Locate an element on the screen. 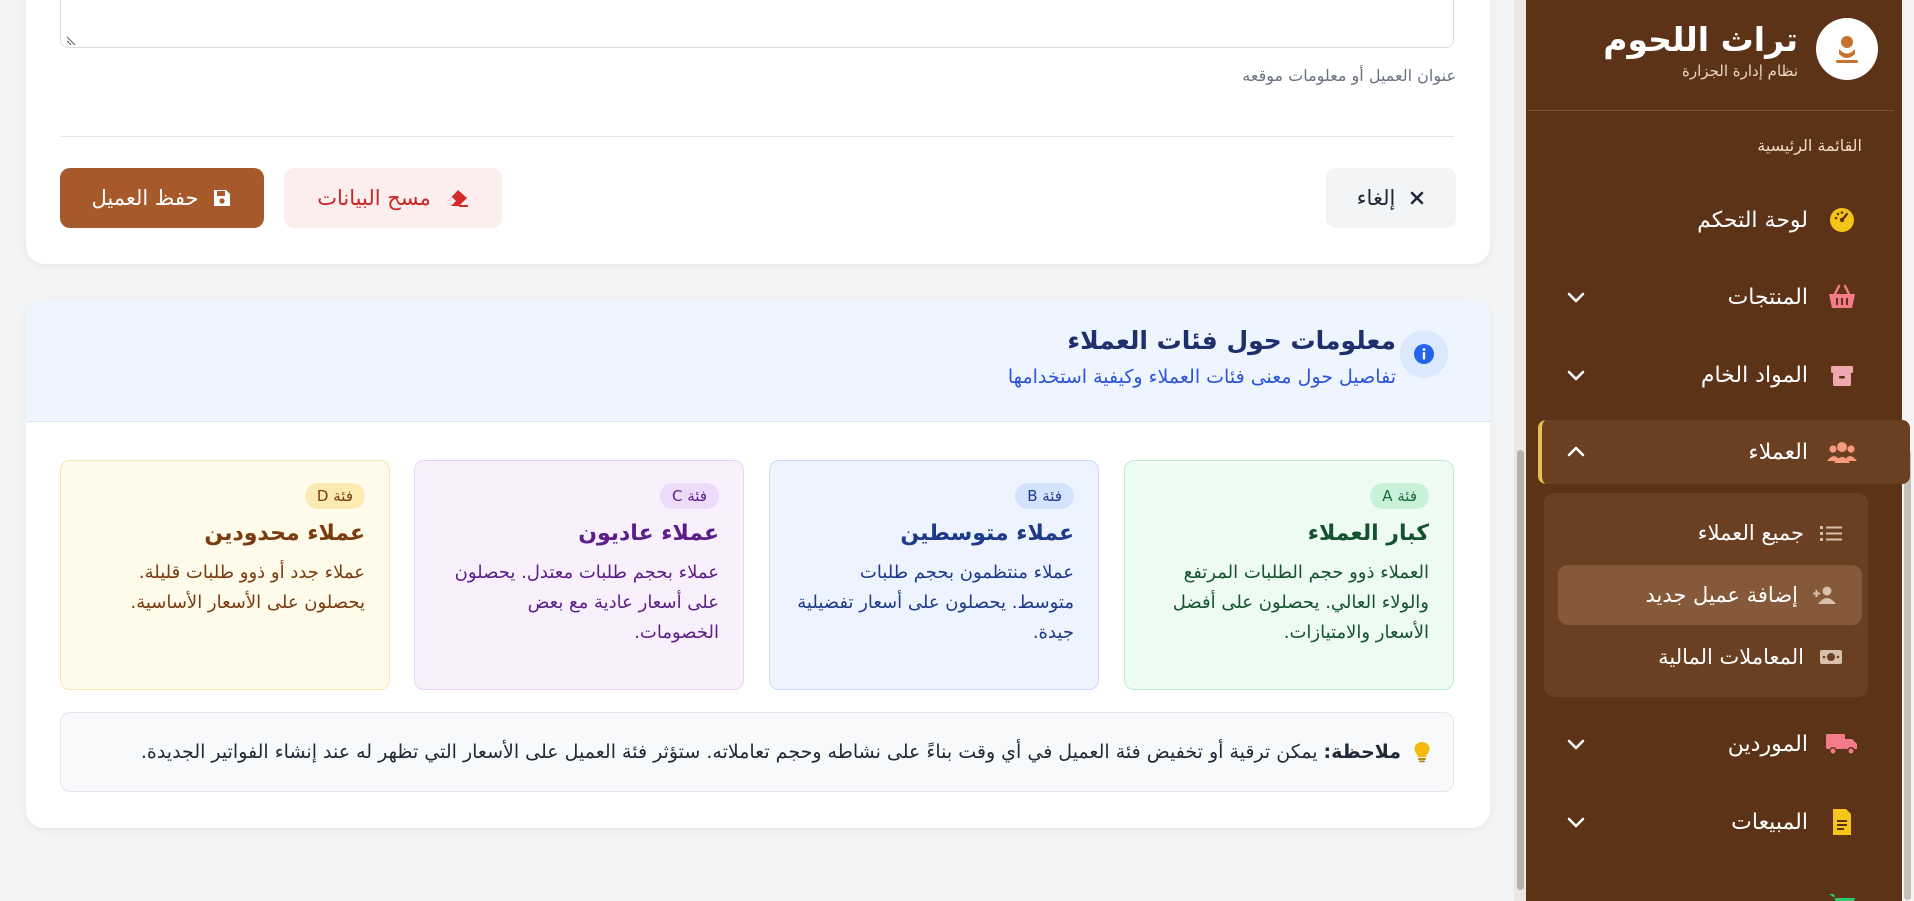  sidebar-item-label: الموردين is located at coordinates (1767, 744).